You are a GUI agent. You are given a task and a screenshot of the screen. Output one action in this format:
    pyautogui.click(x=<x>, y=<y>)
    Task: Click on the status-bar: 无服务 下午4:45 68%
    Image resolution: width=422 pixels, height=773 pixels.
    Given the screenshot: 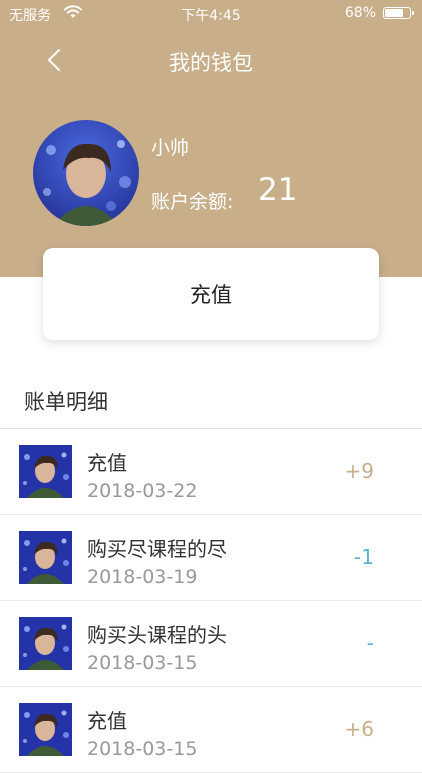 What is the action you would take?
    pyautogui.click(x=211, y=14)
    